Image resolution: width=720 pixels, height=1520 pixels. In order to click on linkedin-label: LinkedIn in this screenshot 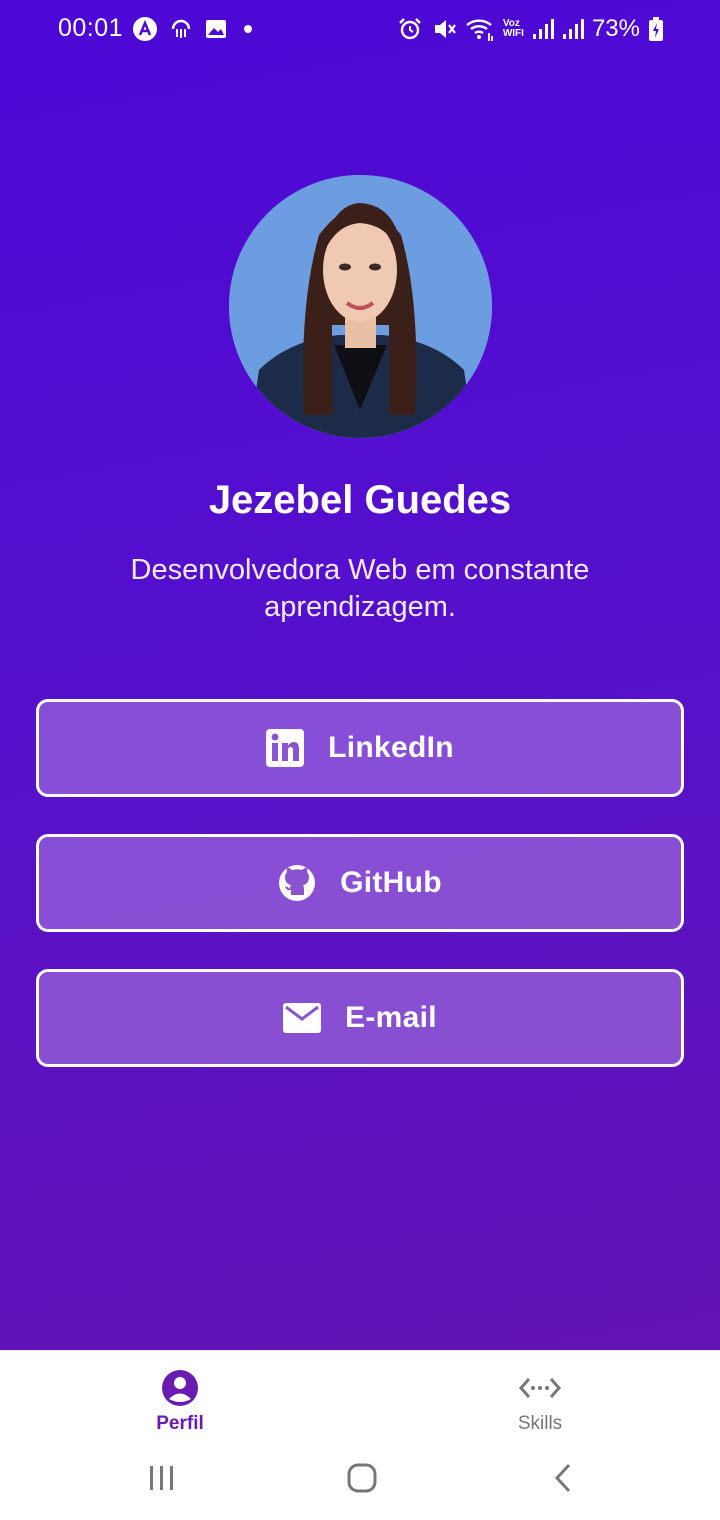, I will do `click(391, 747)`.